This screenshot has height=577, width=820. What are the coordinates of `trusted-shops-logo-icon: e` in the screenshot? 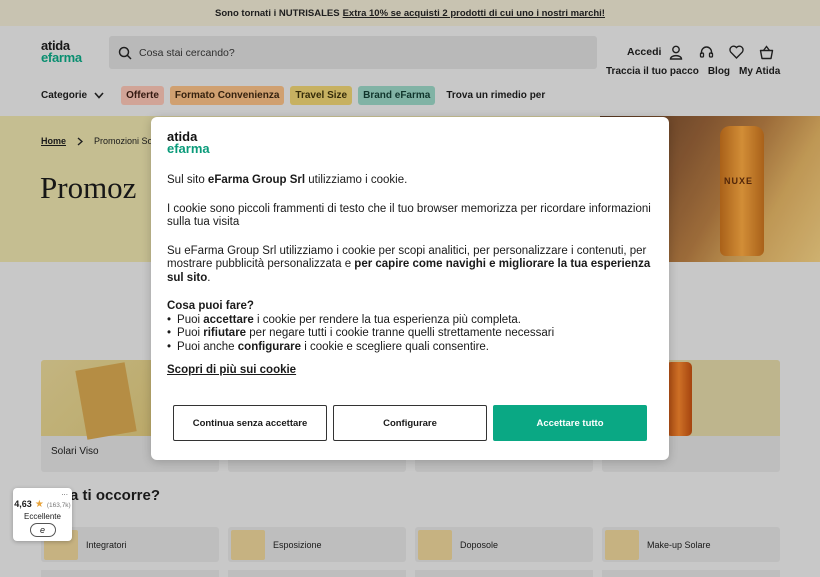 It's located at (42, 530).